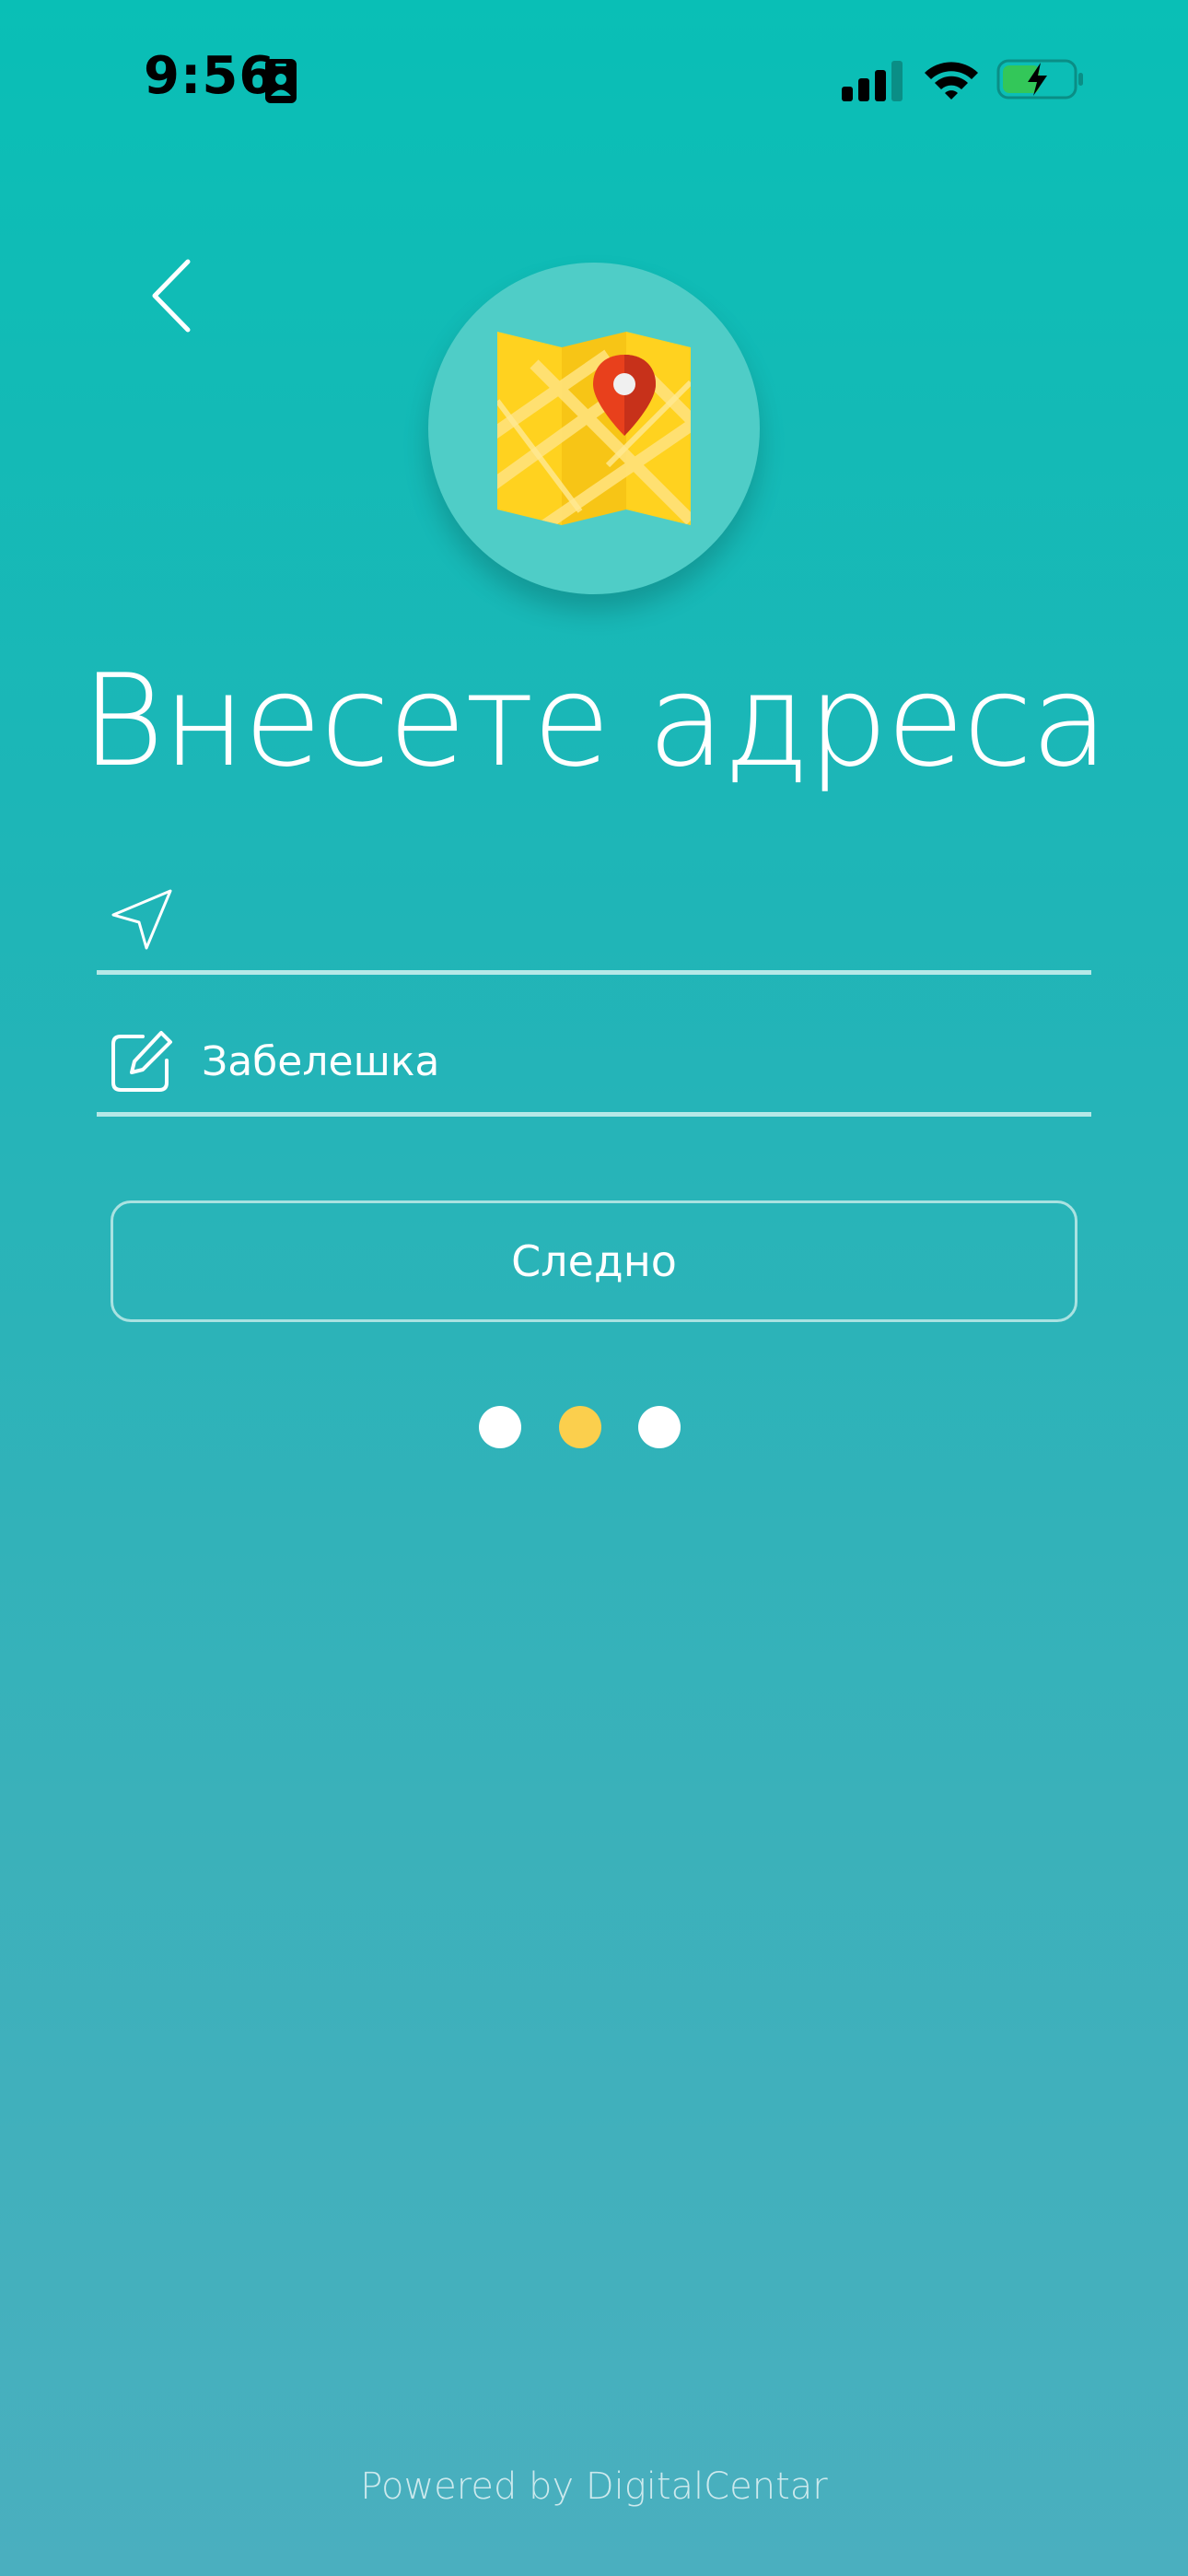 Image resolution: width=1188 pixels, height=2576 pixels. What do you see at coordinates (172, 296) in the screenshot?
I see `chevron-left-icon` at bounding box center [172, 296].